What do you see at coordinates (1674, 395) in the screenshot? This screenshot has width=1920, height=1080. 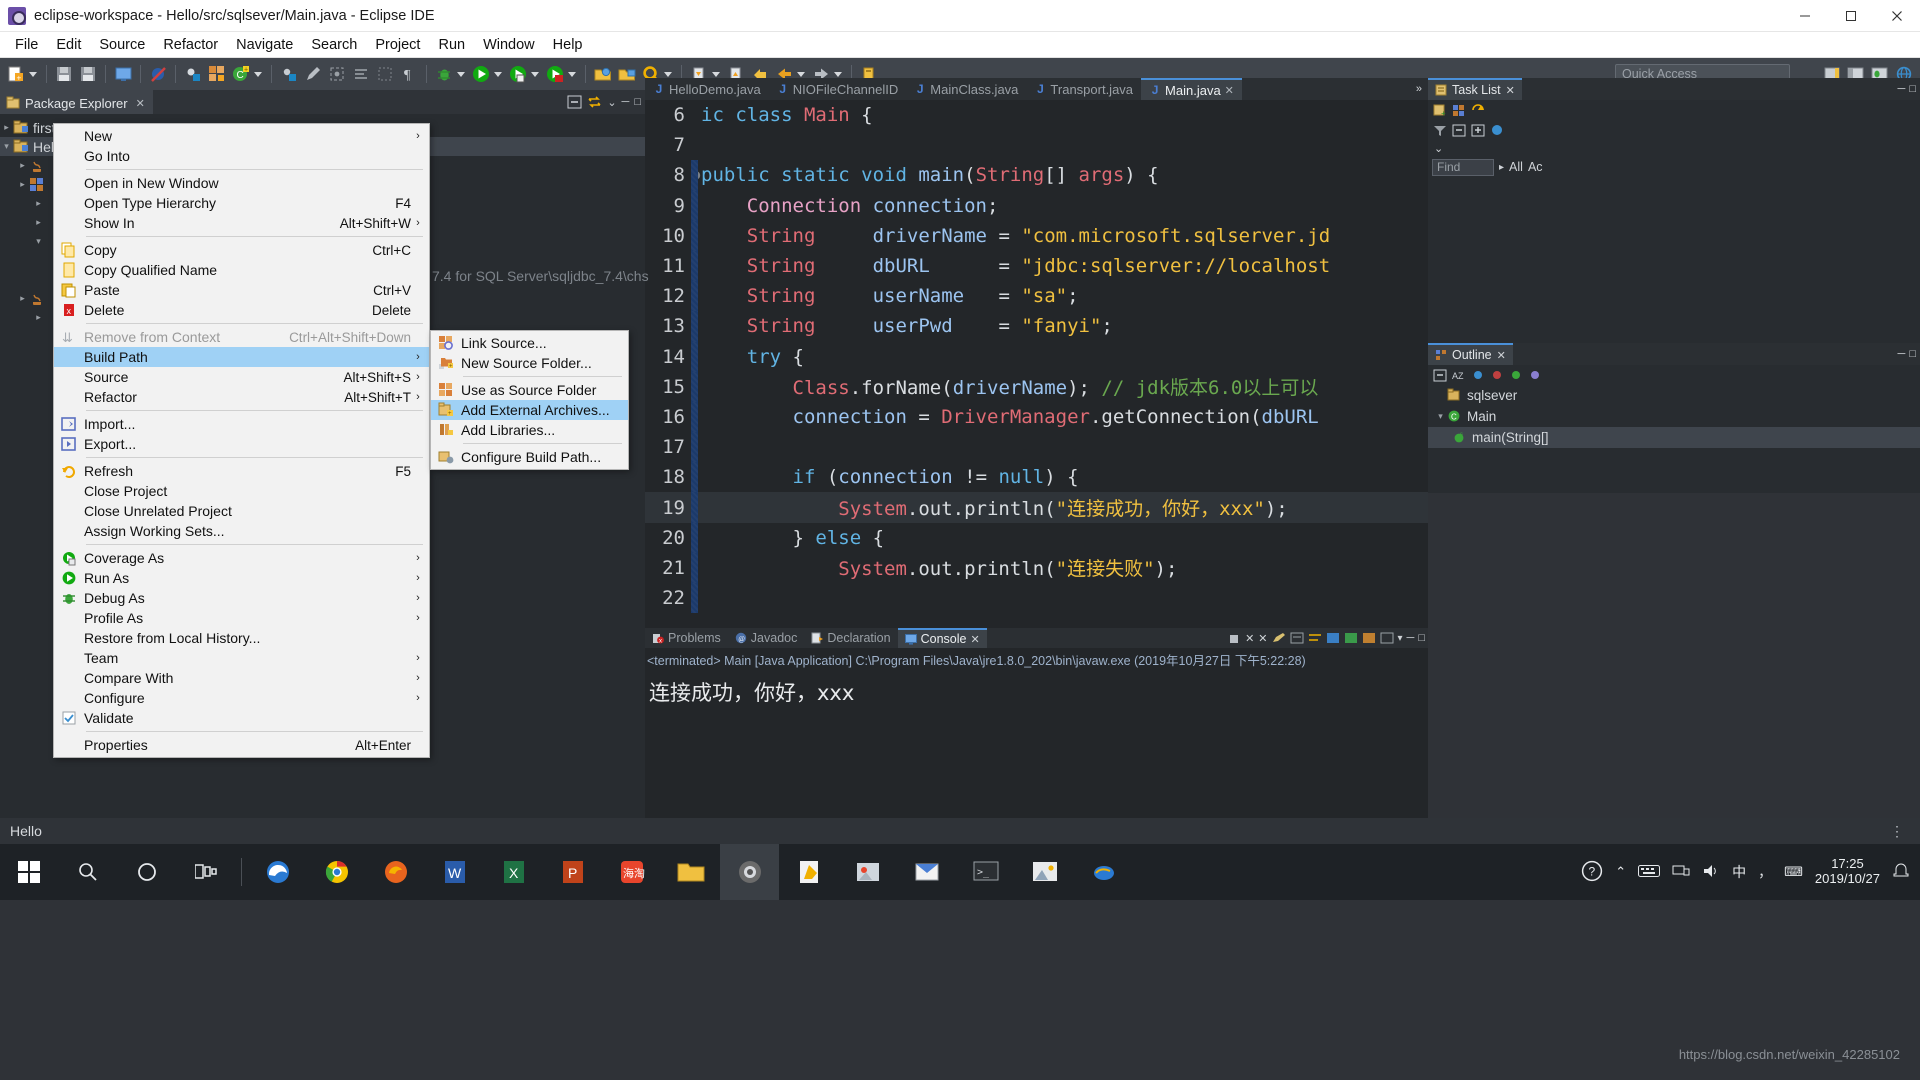 I see `outline-item-sqlsever: sqlsever` at bounding box center [1674, 395].